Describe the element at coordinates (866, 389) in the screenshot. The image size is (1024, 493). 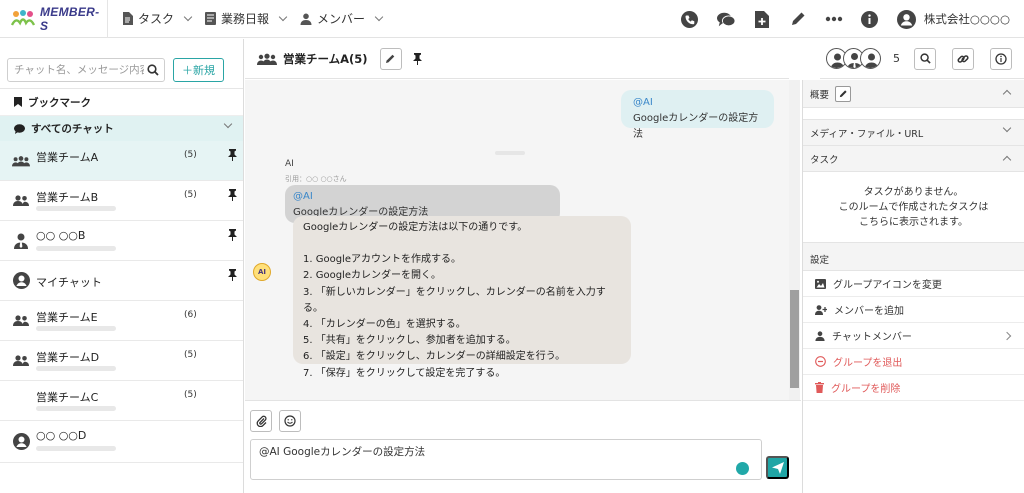
I see `setting-label: グループを削除` at that location.